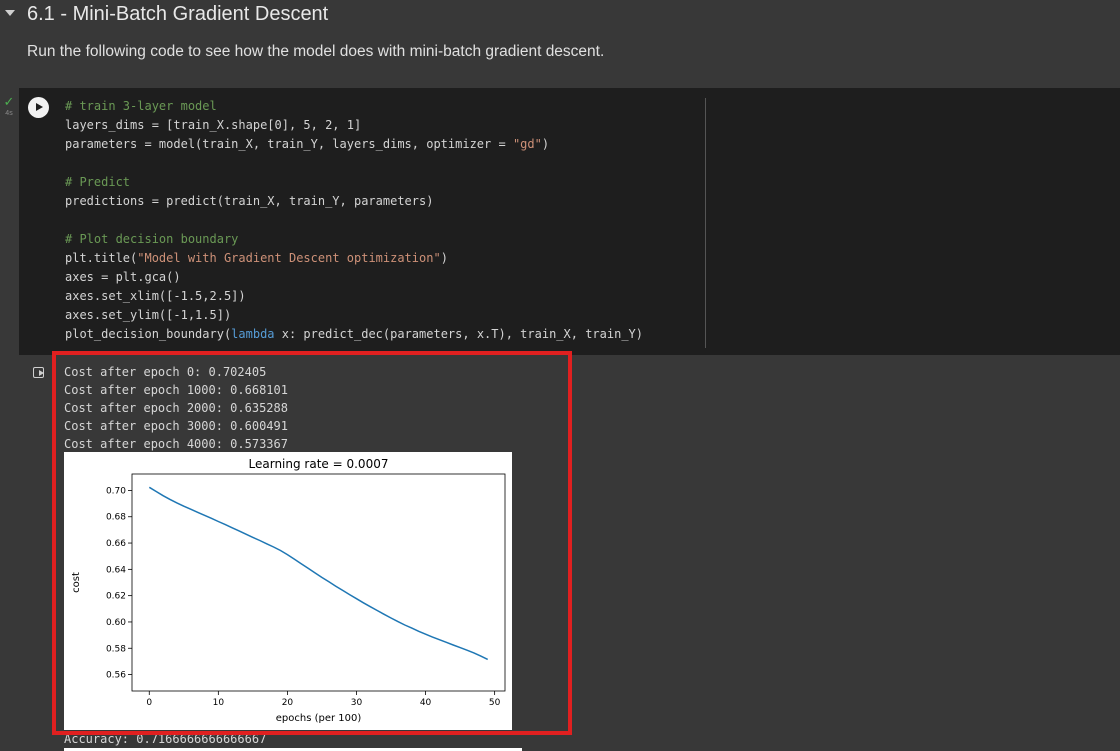 Image resolution: width=1120 pixels, height=751 pixels. Describe the element at coordinates (426, 703) in the screenshot. I see `x-tick-label: 40` at that location.